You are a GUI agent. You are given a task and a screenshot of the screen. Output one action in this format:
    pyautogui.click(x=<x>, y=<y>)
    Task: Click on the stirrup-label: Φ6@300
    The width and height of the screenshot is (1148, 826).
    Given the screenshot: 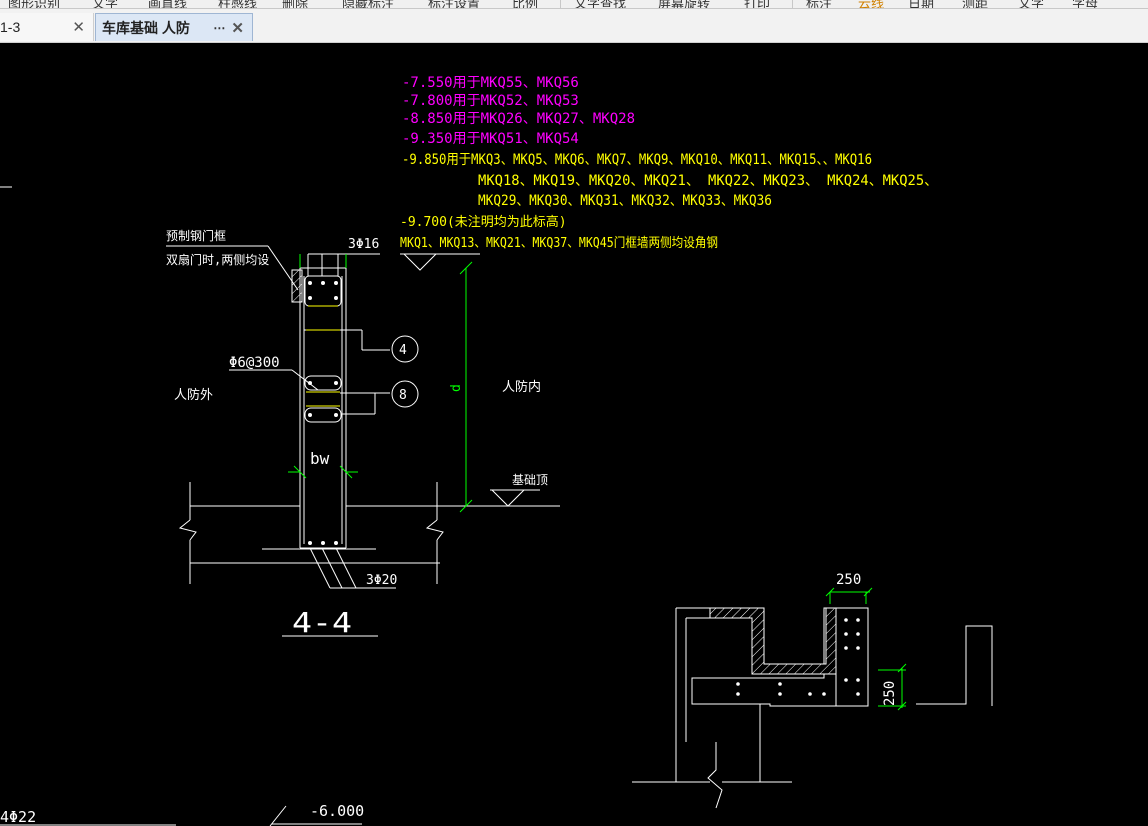 What is the action you would take?
    pyautogui.click(x=254, y=363)
    